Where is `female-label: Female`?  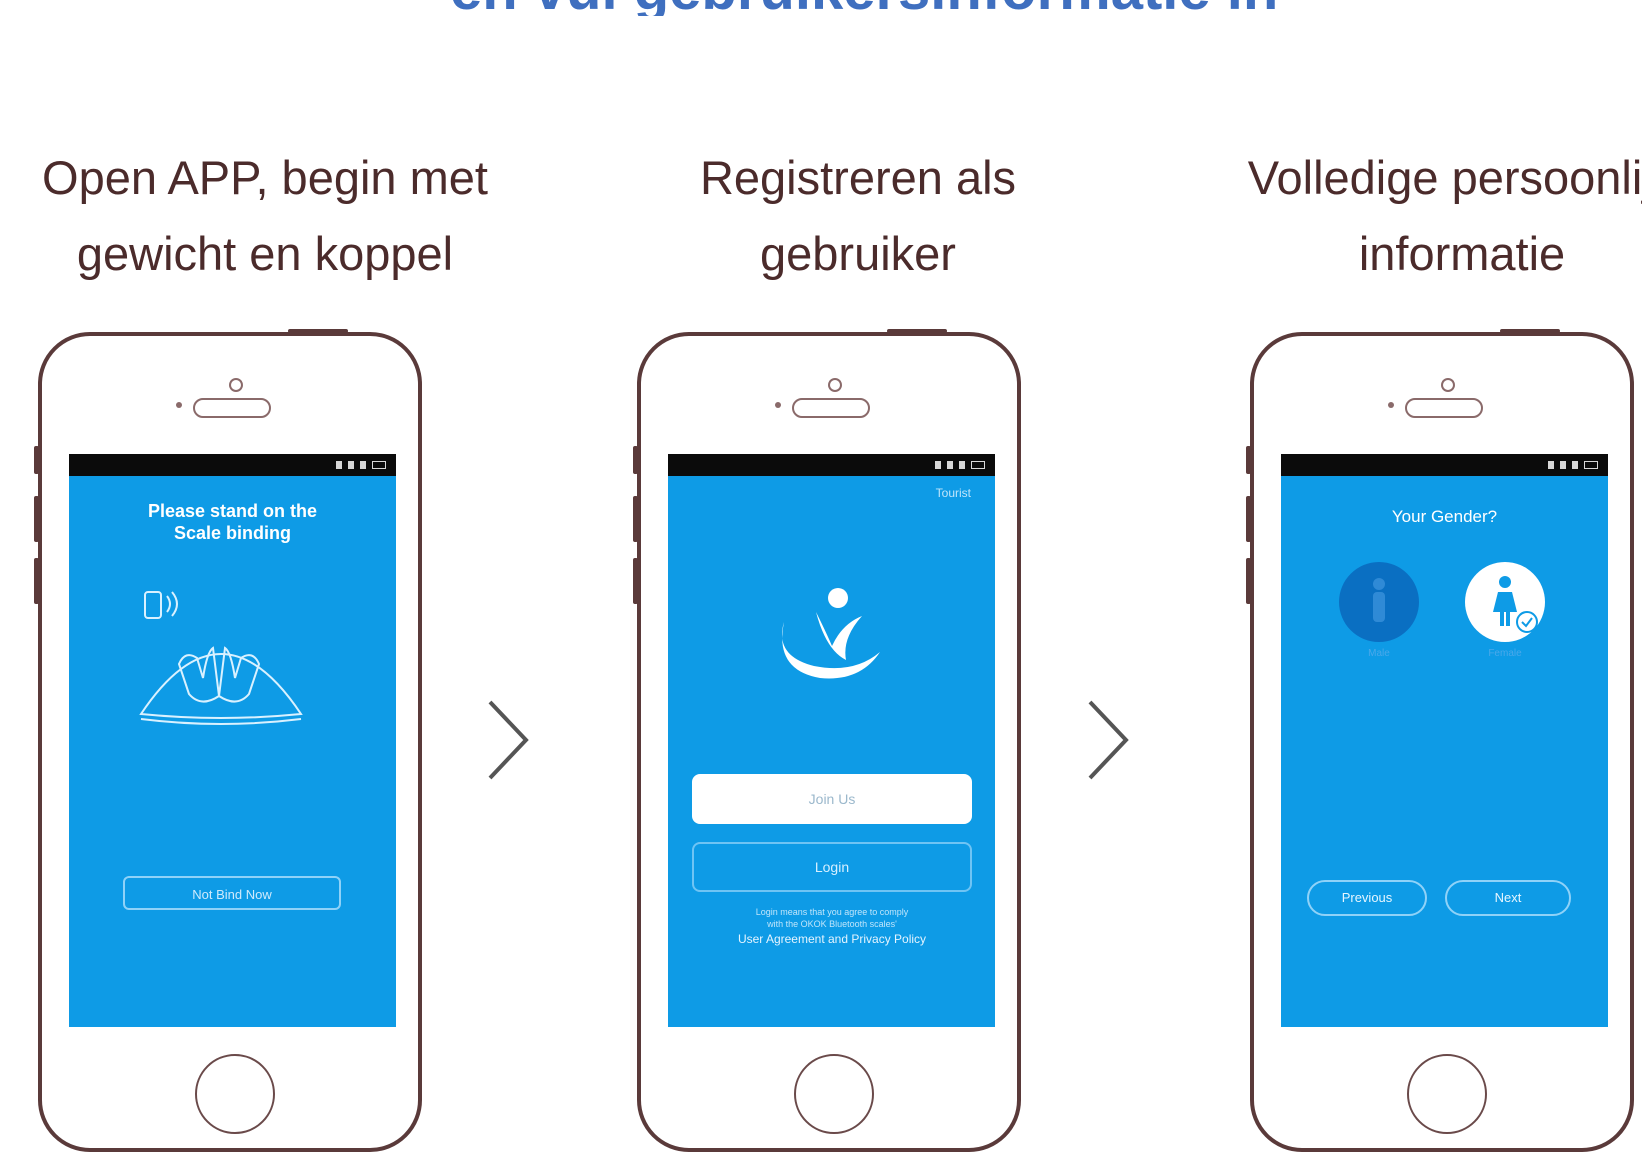
female-label: Female is located at coordinates (1505, 653).